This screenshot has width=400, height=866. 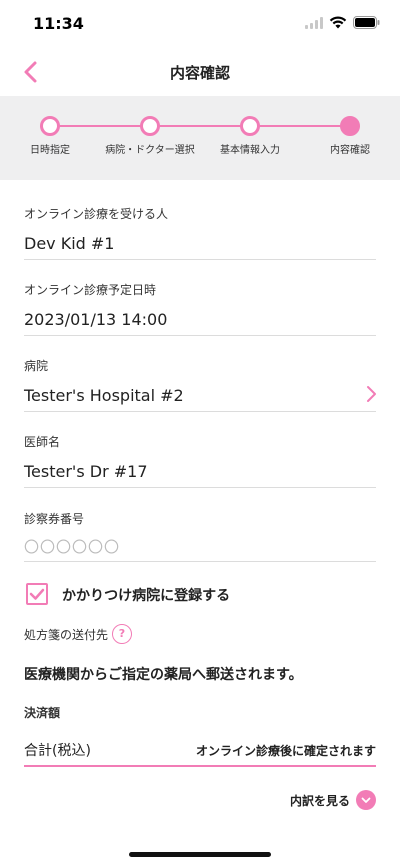 I want to click on view-details-label: 内訳を見る, so click(x=319, y=800).